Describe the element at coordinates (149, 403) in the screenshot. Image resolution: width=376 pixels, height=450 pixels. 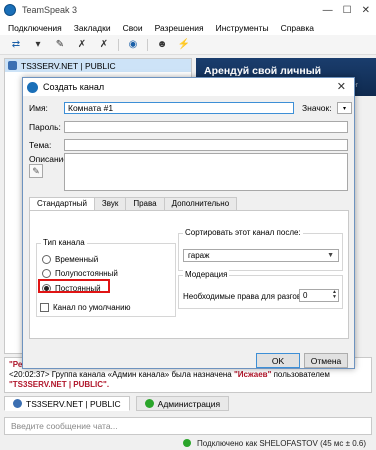
I see `channel-icon` at that location.